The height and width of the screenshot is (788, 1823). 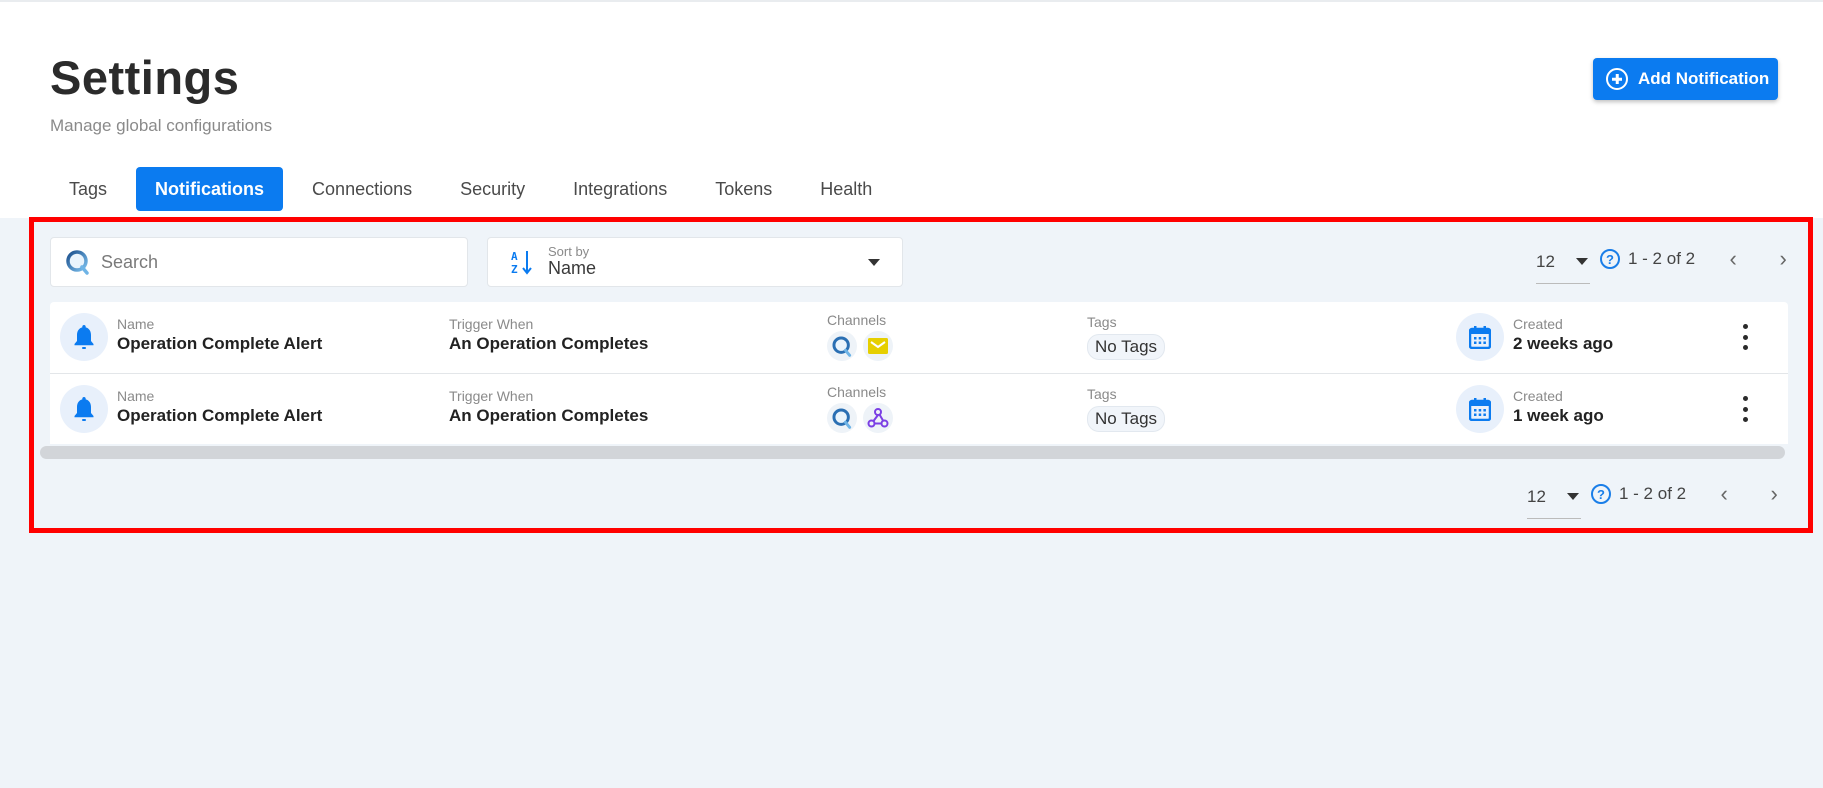 What do you see at coordinates (145, 77) in the screenshot?
I see `page-title: Settings` at bounding box center [145, 77].